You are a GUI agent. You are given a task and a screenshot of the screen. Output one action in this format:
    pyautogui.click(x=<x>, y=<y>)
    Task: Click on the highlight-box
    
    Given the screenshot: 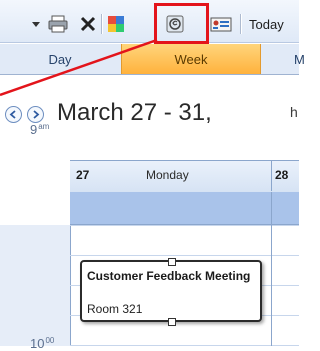 What is the action you would take?
    pyautogui.click(x=181, y=23)
    